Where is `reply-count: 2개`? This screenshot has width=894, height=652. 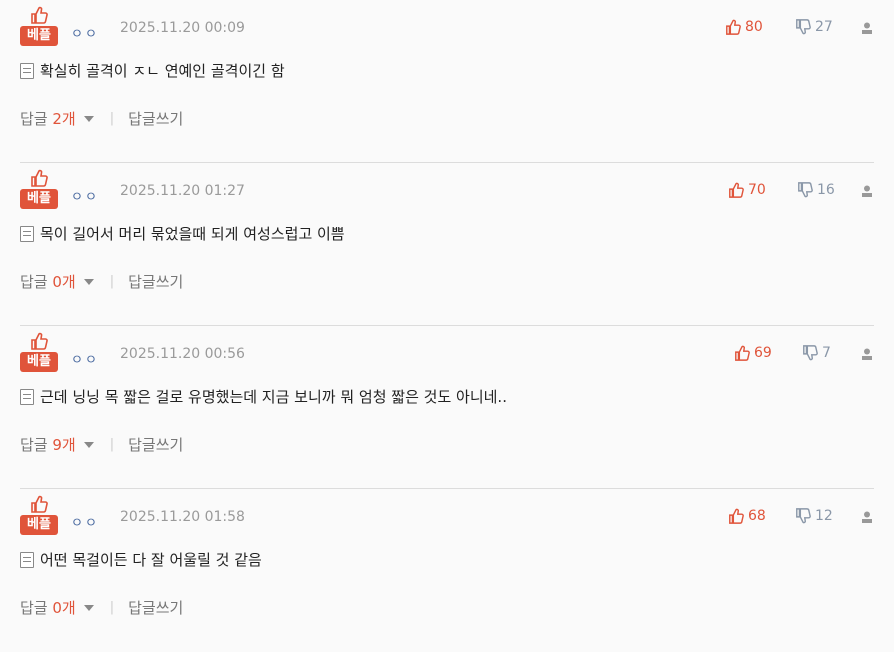
reply-count: 2개 is located at coordinates (64, 119).